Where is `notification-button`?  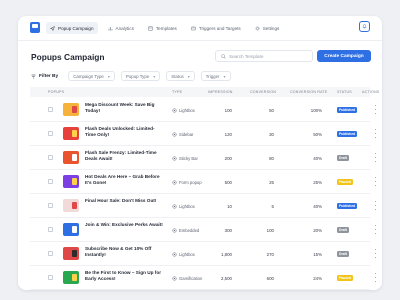 notification-button is located at coordinates (364, 26).